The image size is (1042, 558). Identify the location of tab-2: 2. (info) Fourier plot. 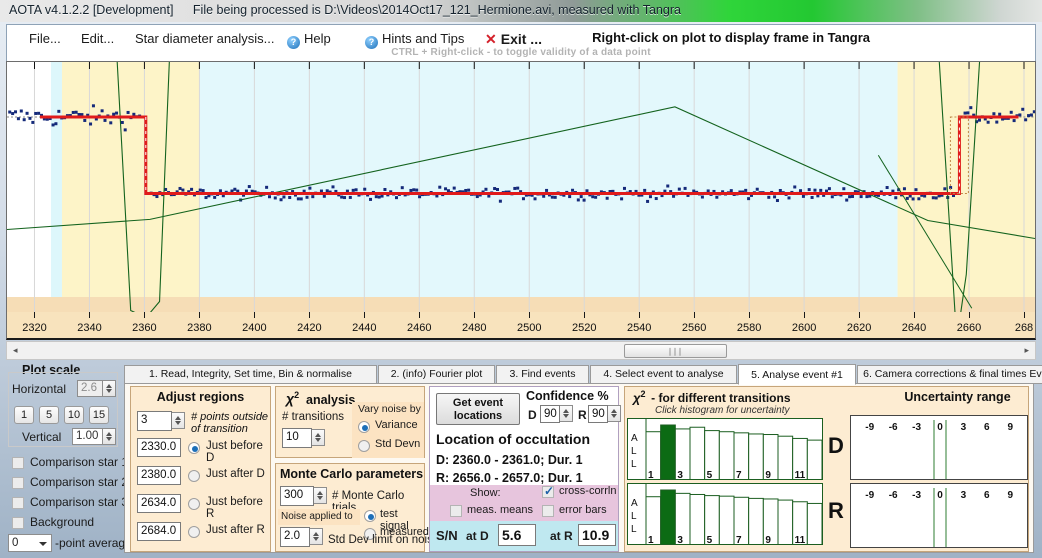
(436, 374).